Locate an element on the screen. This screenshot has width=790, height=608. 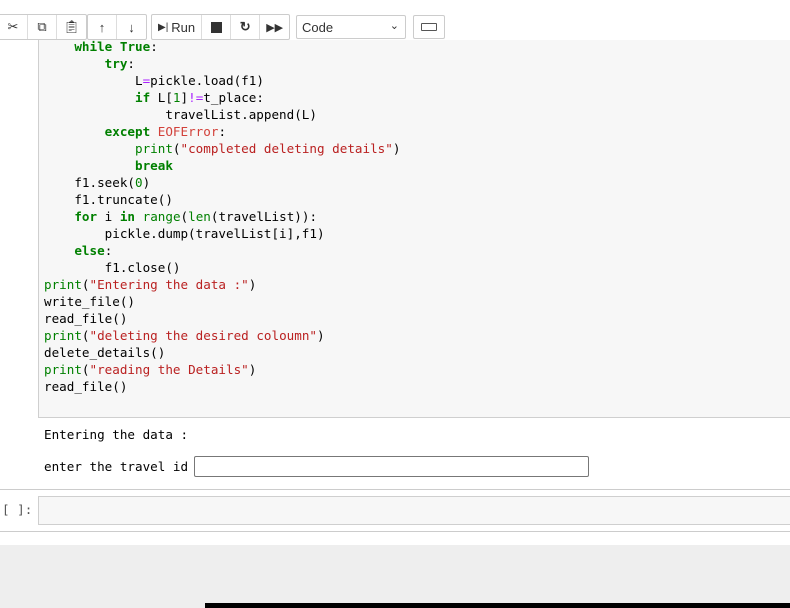
code-line: for i in range(len(travelList)): is located at coordinates (222, 216).